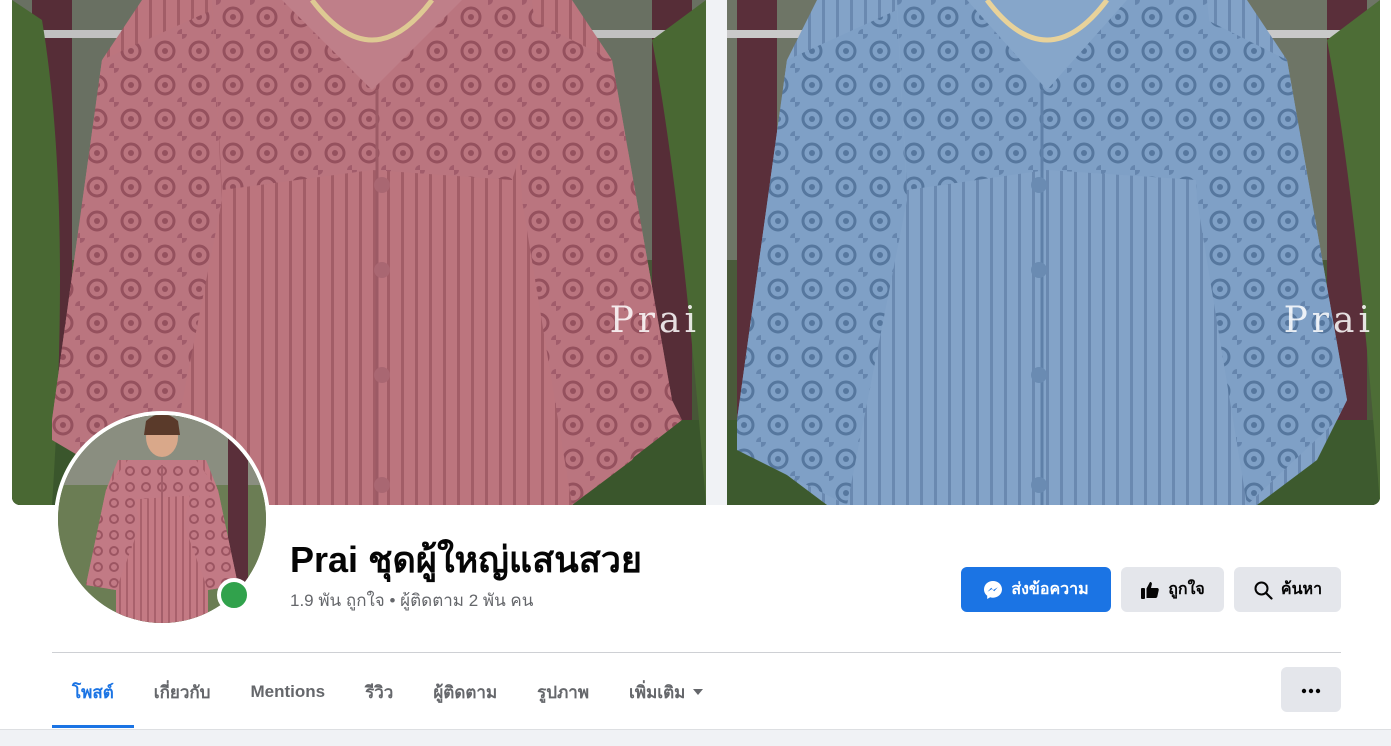 The width and height of the screenshot is (1391, 746). What do you see at coordinates (1050, 589) in the screenshot?
I see `send-message-label: ส่งข้อความ` at bounding box center [1050, 589].